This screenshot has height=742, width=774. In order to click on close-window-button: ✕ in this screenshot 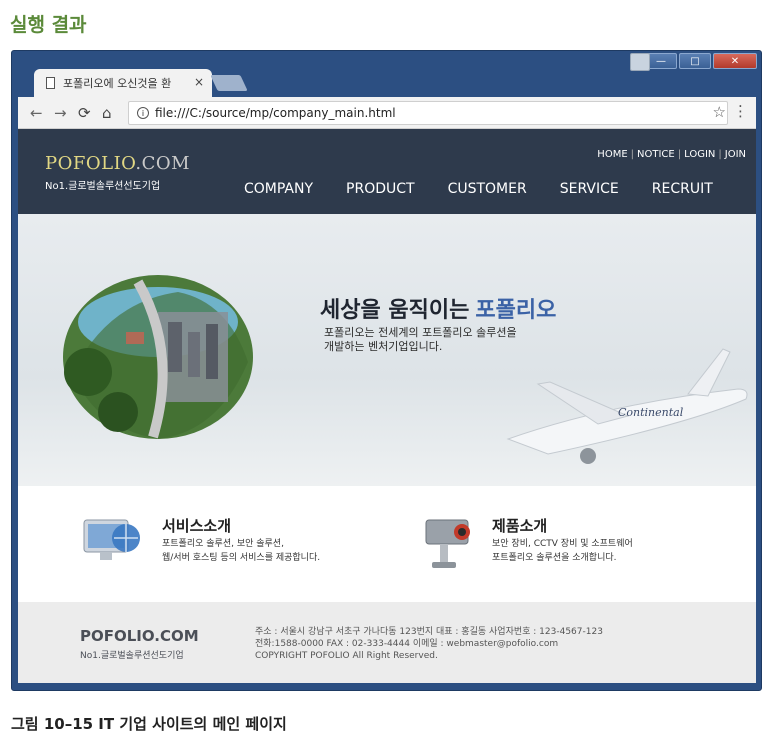, I will do `click(735, 61)`.